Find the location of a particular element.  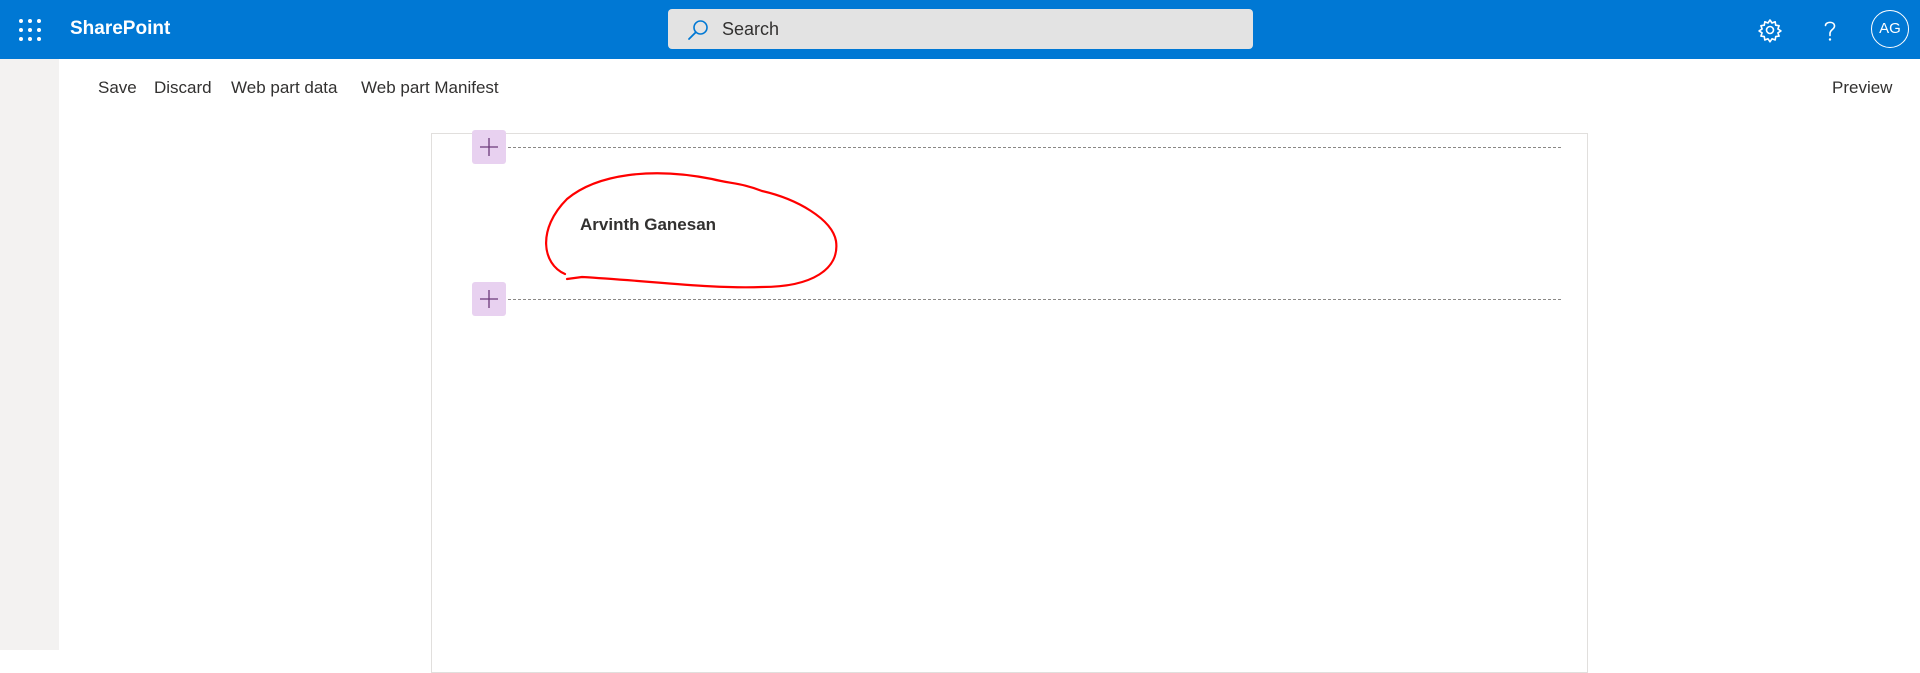

add-section-button-top is located at coordinates (489, 147).